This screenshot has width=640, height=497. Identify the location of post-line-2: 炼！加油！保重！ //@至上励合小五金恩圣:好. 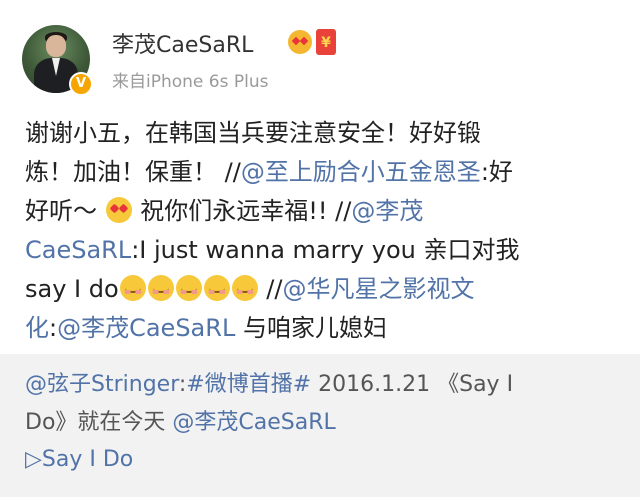
(325, 172).